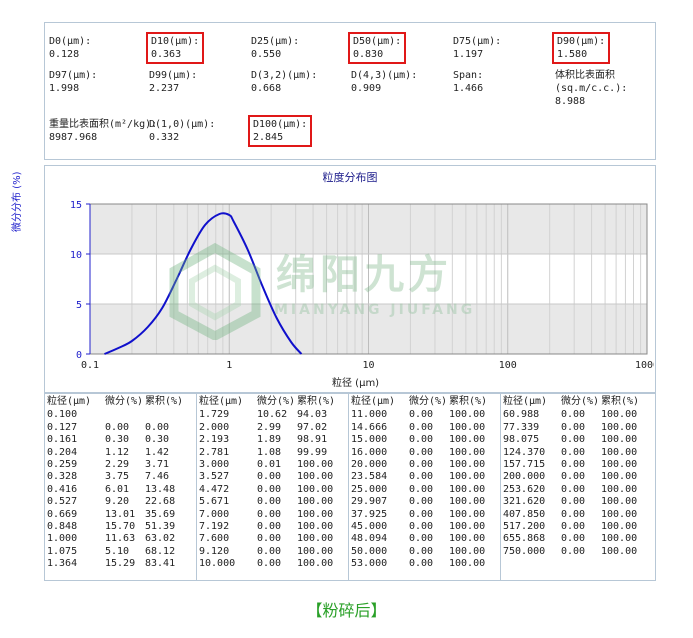  What do you see at coordinates (576, 552) in the screenshot?
I see `table-row: 750.000 0.00 100.00` at bounding box center [576, 552].